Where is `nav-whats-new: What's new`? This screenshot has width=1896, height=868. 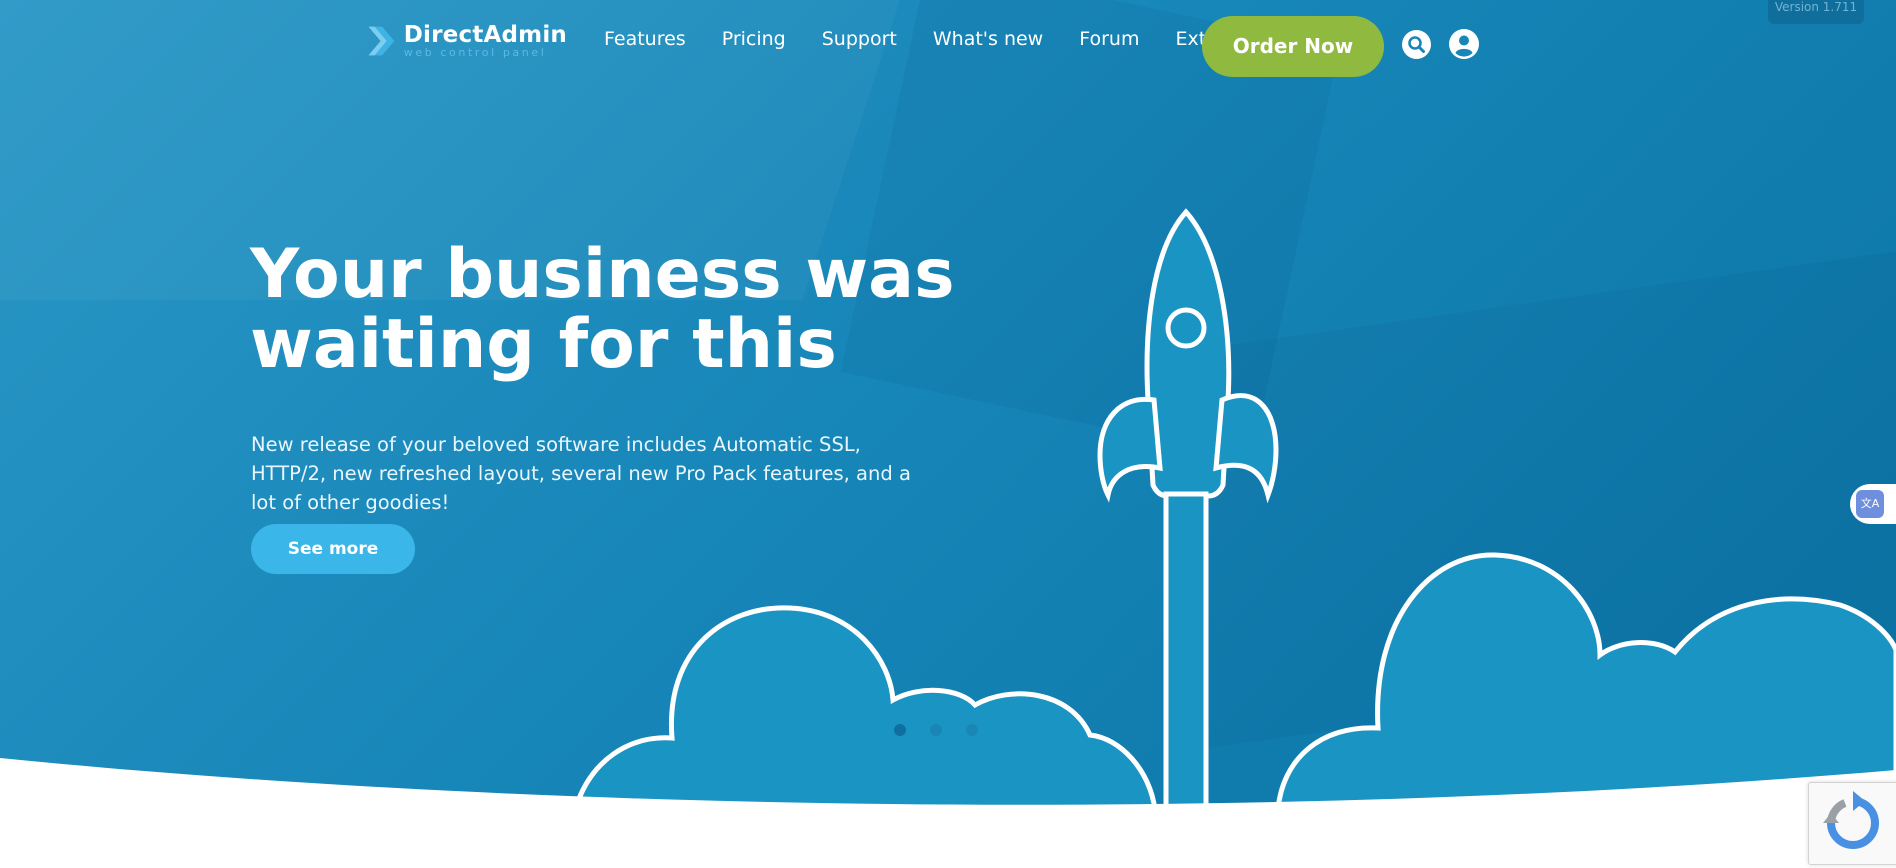 nav-whats-new: What's new is located at coordinates (988, 39).